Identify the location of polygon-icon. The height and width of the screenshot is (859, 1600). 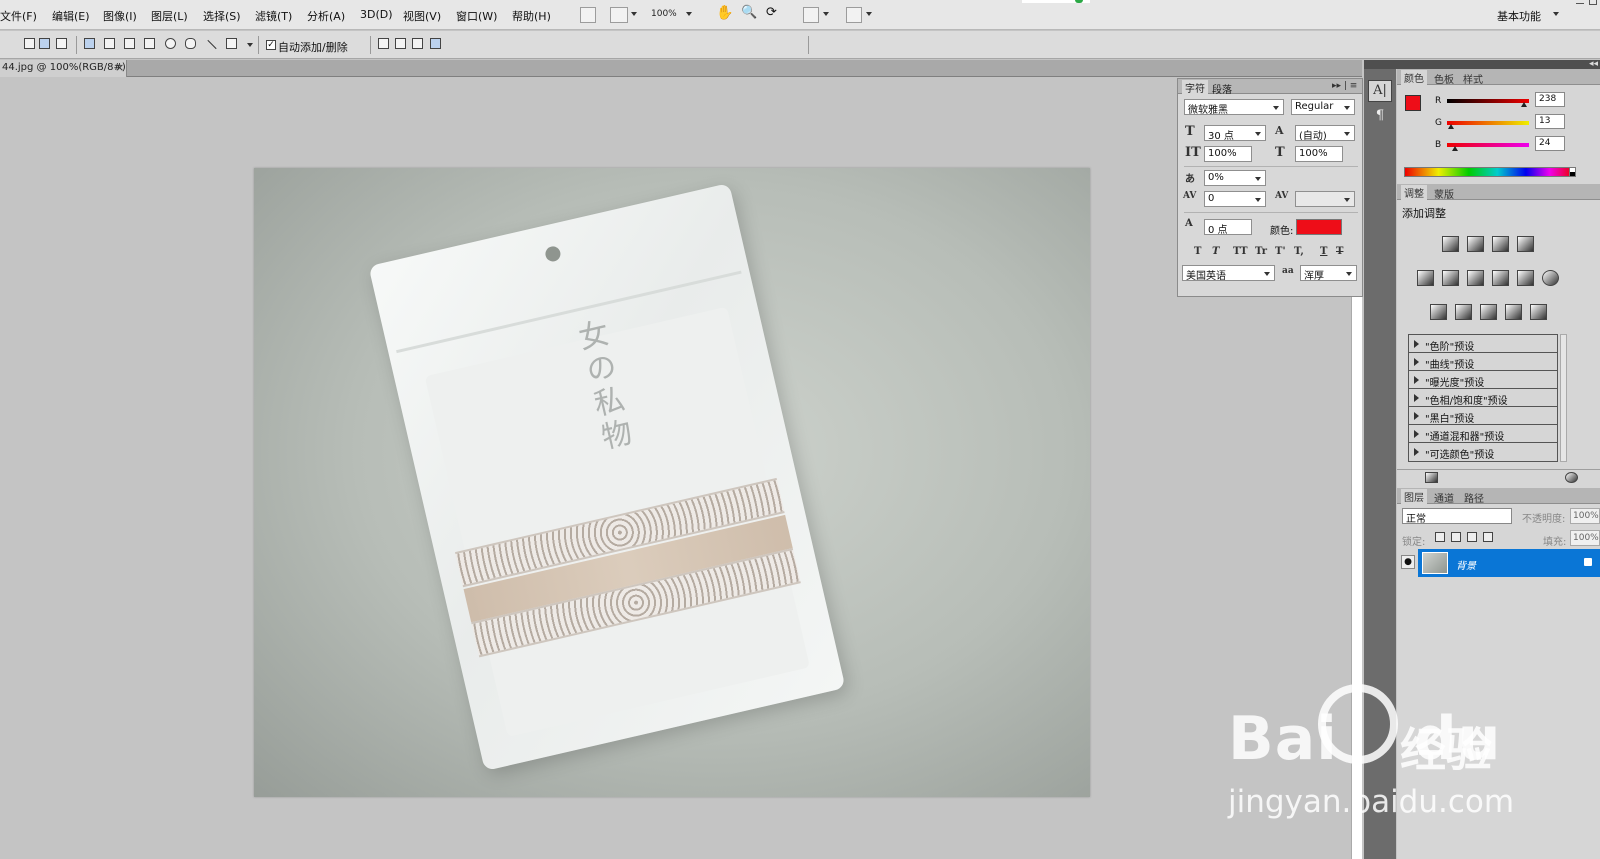
(190, 43).